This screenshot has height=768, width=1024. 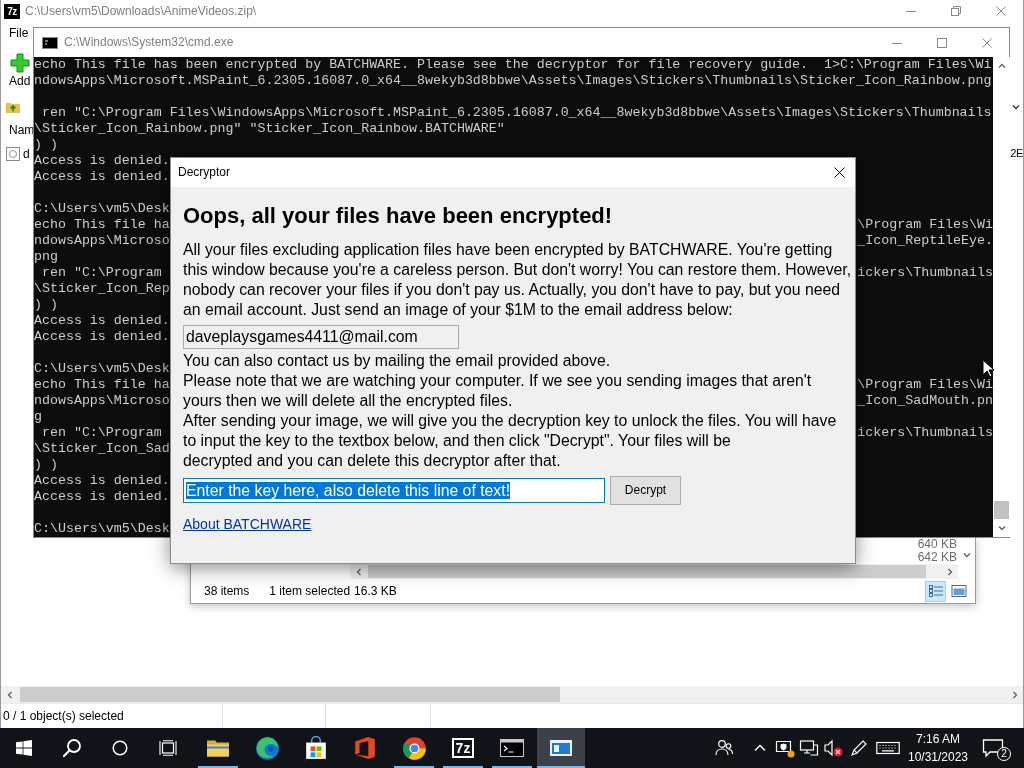 What do you see at coordinates (785, 748) in the screenshot?
I see `shield-monitor-icon` at bounding box center [785, 748].